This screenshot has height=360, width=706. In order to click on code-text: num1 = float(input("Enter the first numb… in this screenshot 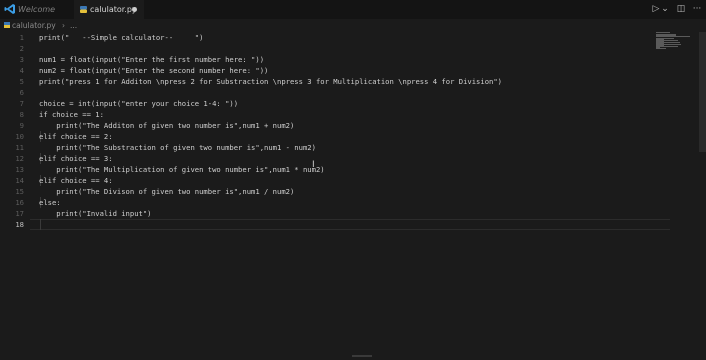, I will do `click(152, 59)`.